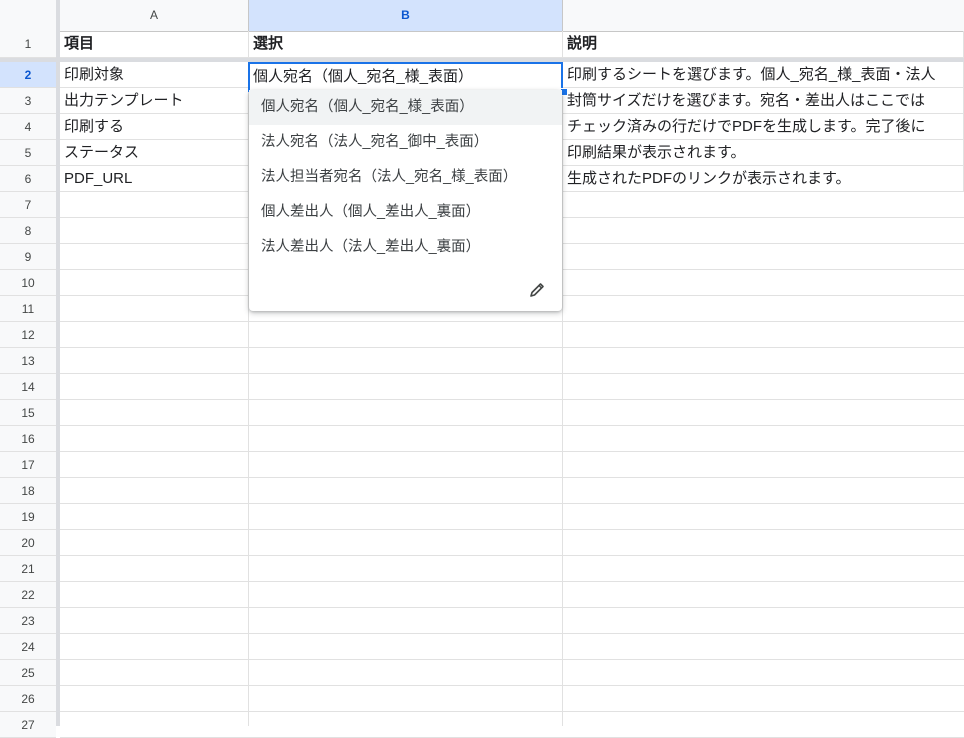  I want to click on cell-a1: 項目, so click(154, 44).